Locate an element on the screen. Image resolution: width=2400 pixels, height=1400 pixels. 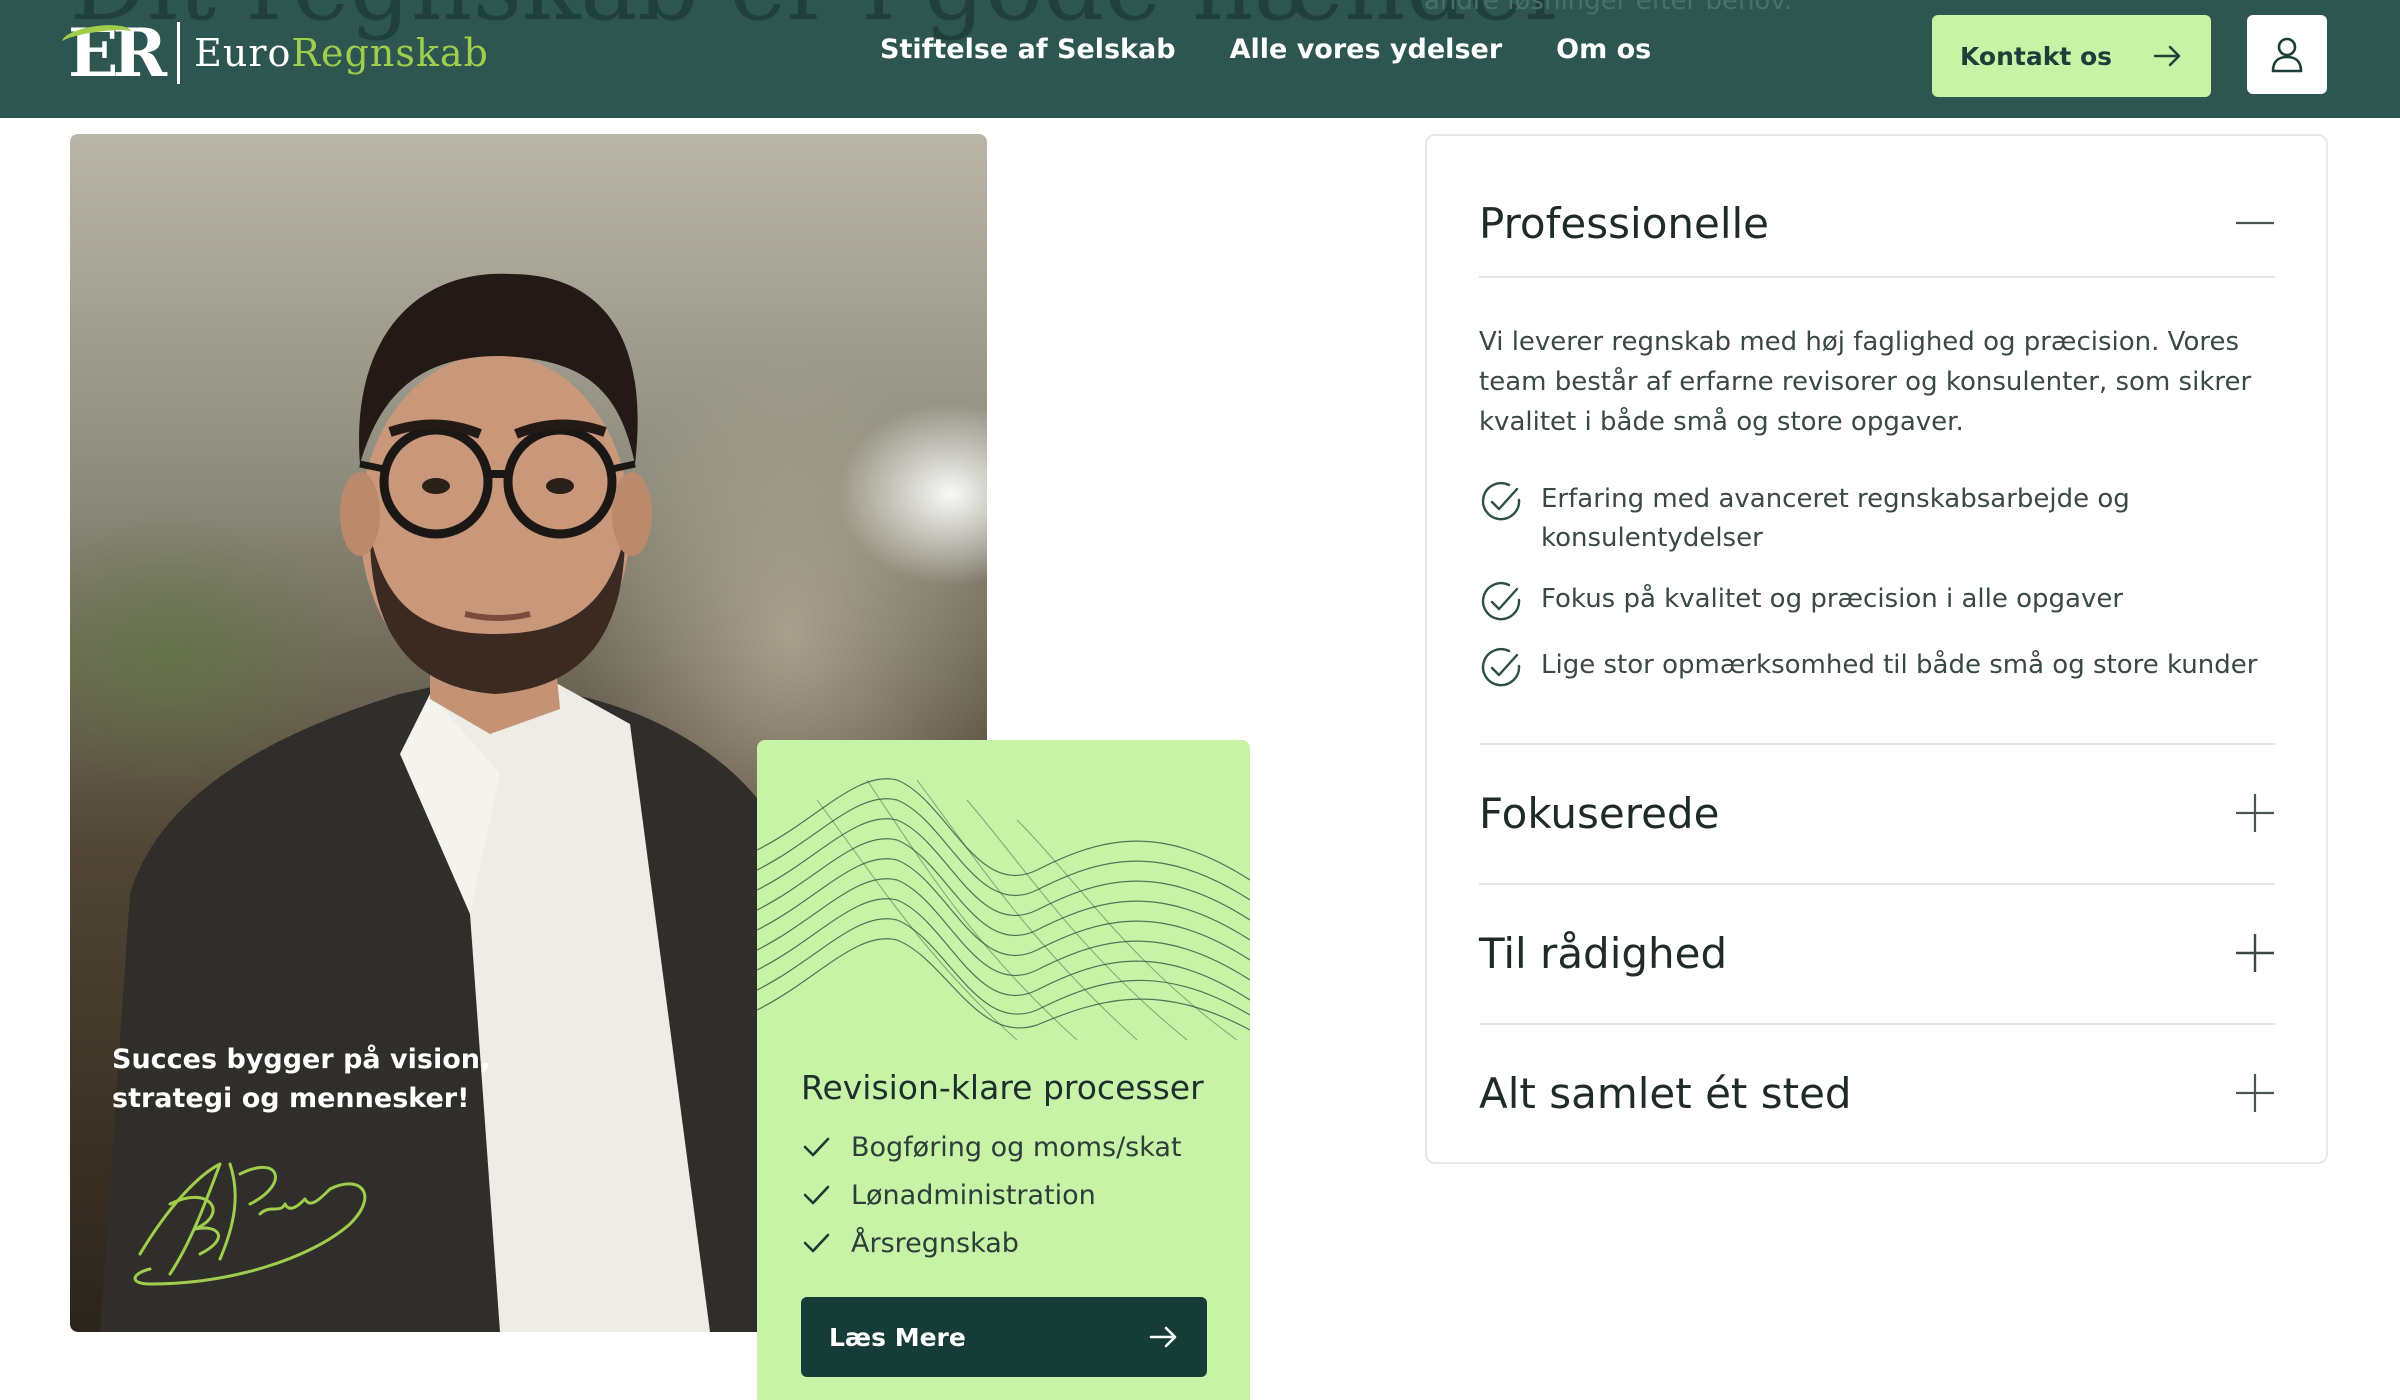
logo-text: EuroRegnskab is located at coordinates (341, 53).